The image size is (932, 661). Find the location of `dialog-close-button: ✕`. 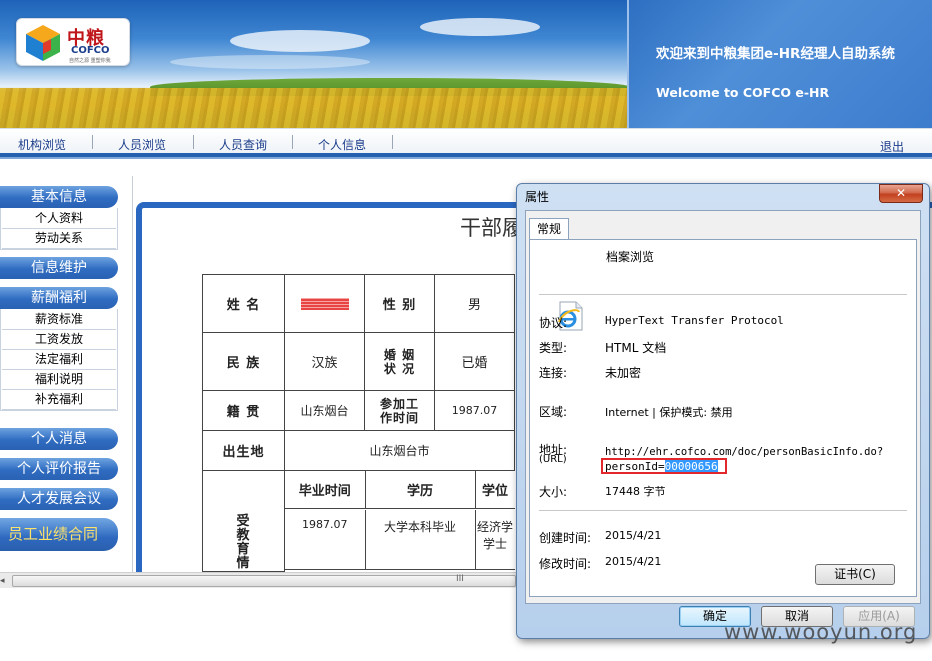

dialog-close-button: ✕ is located at coordinates (901, 193).